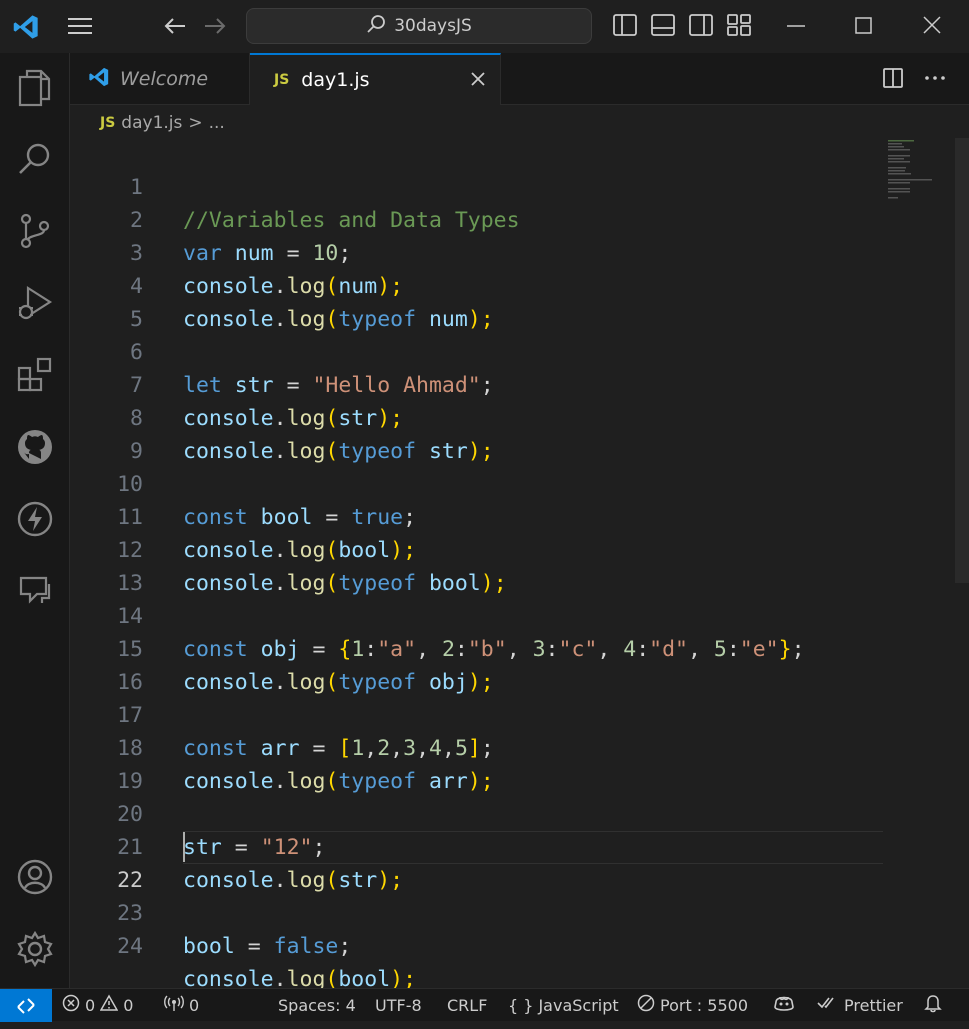 This screenshot has width=969, height=1029. I want to click on code-line: 5, so click(480, 301).